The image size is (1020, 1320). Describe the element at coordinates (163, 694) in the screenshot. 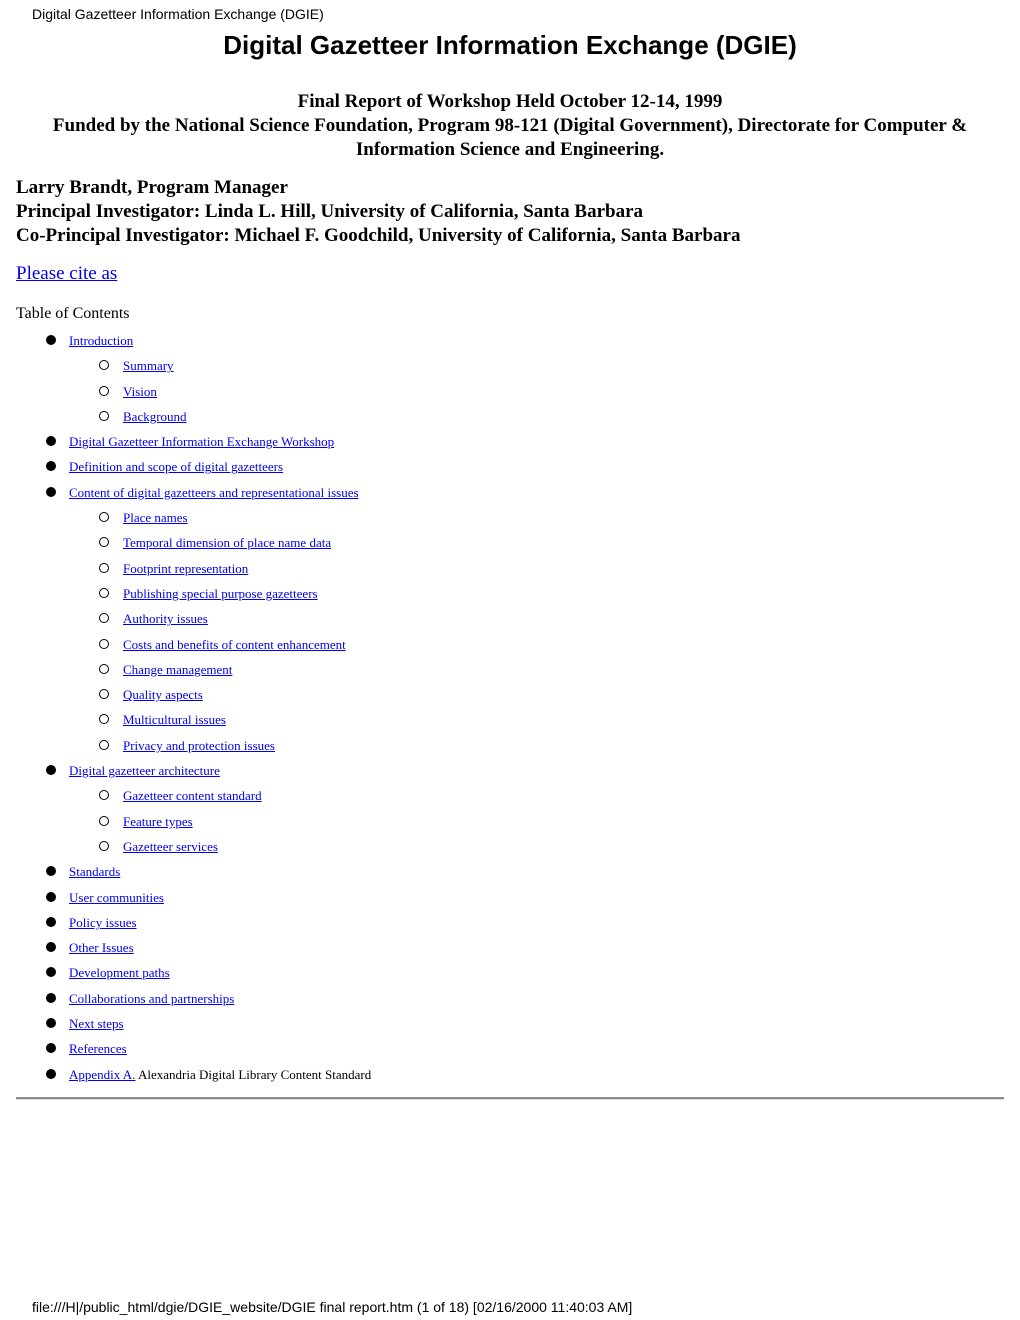

I see `toc-link: Quality aspects` at that location.